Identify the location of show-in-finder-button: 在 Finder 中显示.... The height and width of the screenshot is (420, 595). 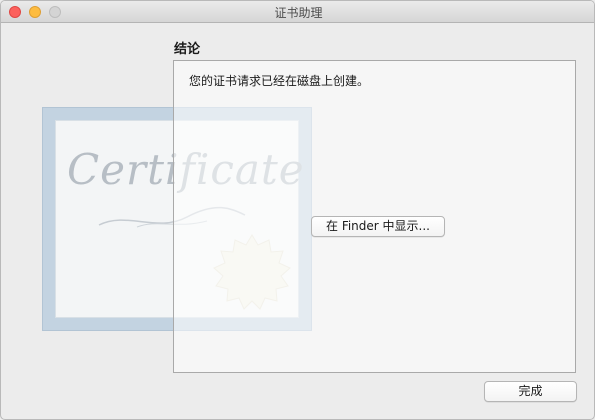
(378, 226).